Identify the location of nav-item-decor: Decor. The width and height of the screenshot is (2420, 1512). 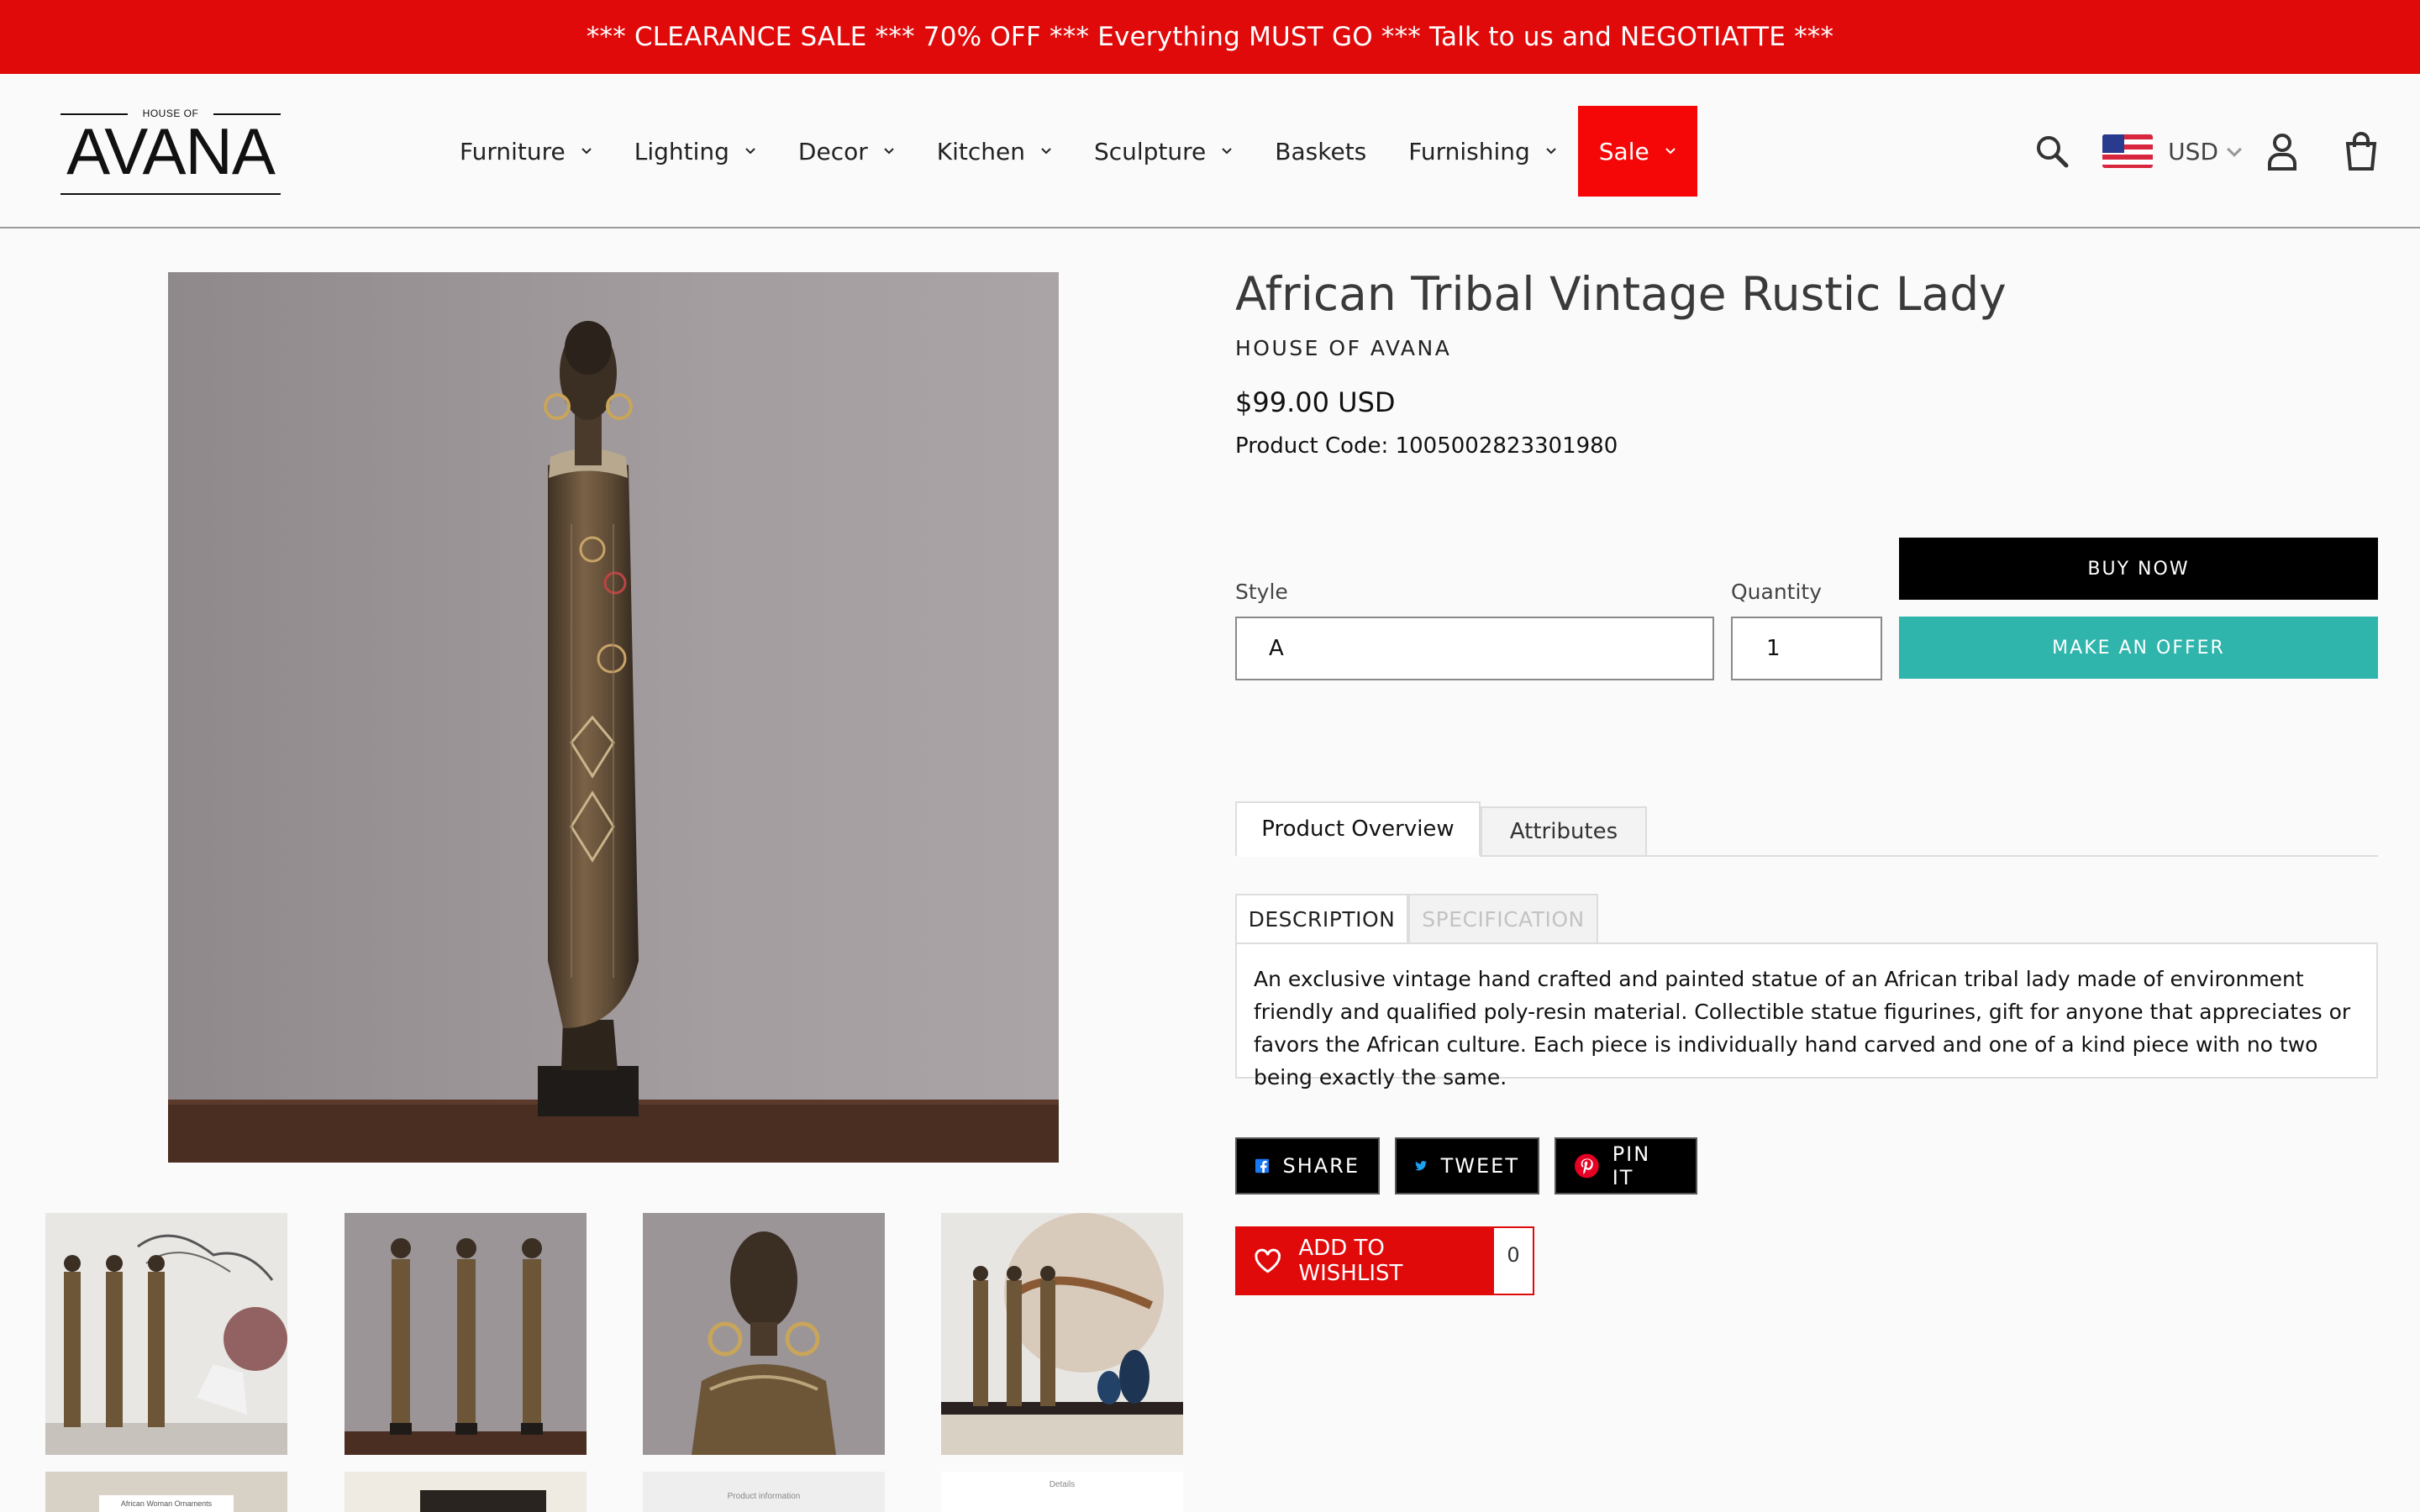
(846, 151).